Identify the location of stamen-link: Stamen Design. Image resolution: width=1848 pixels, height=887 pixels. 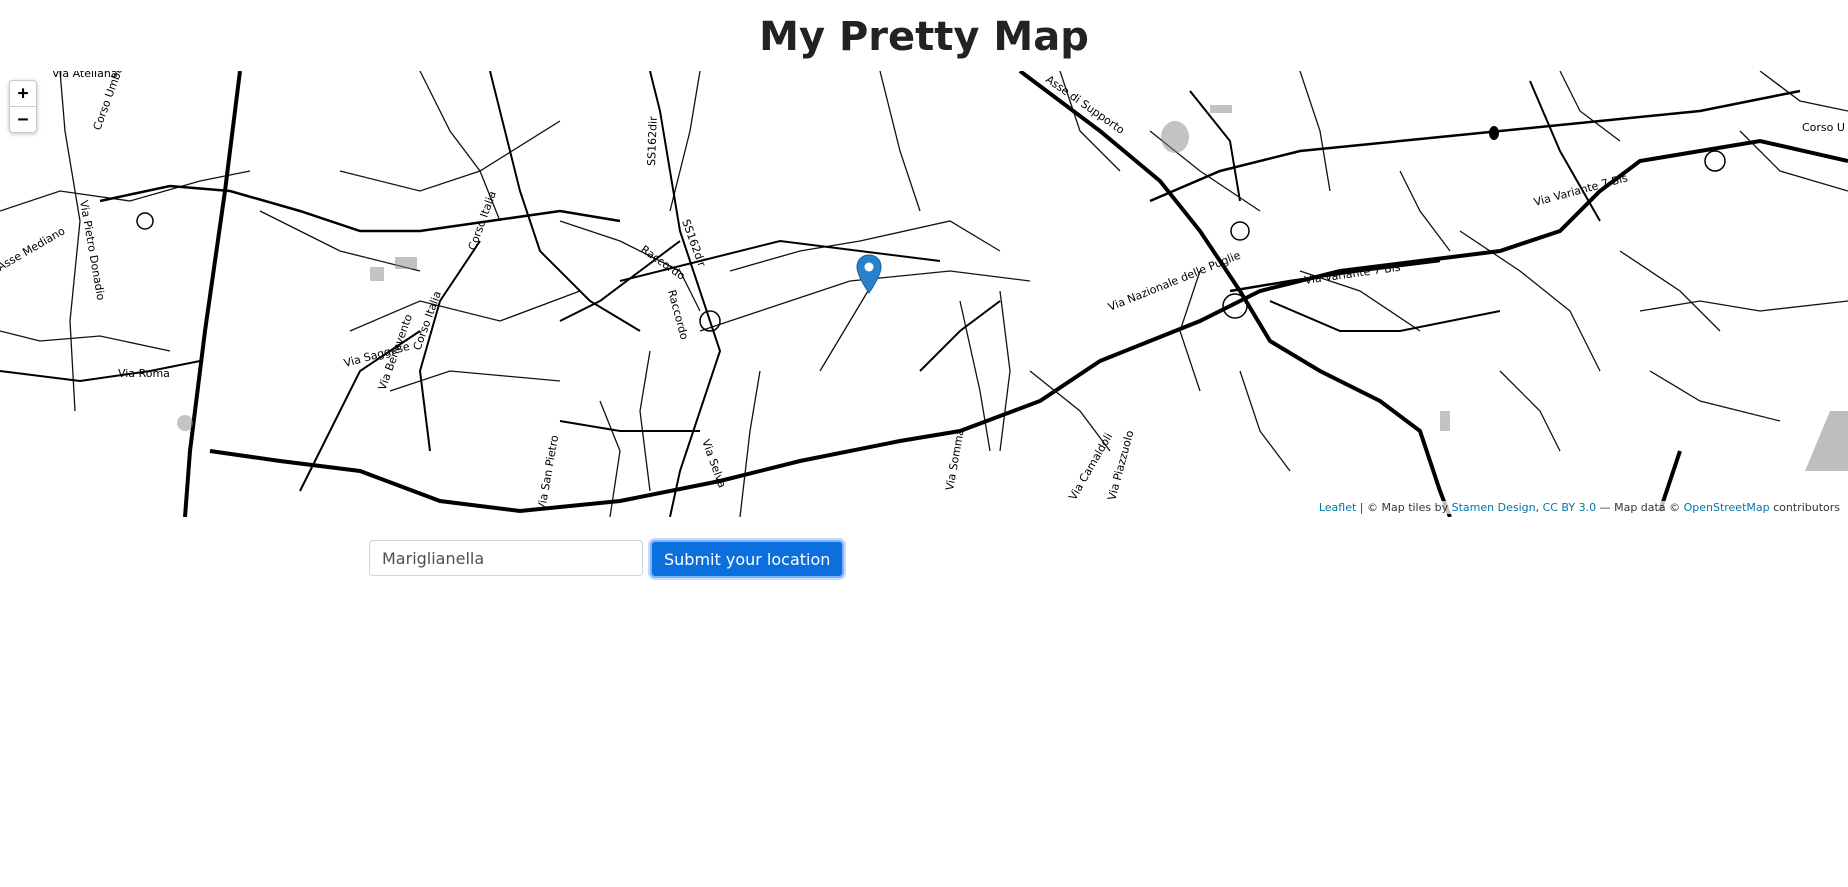
(1494, 507).